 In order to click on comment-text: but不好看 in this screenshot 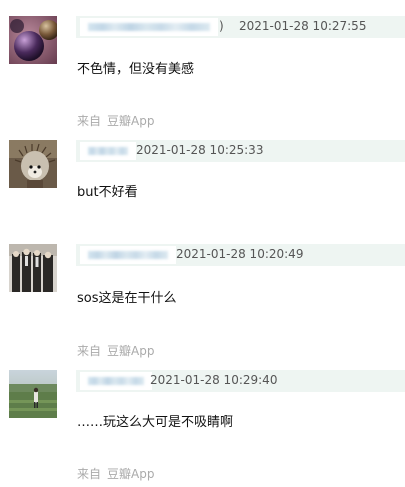, I will do `click(107, 192)`.